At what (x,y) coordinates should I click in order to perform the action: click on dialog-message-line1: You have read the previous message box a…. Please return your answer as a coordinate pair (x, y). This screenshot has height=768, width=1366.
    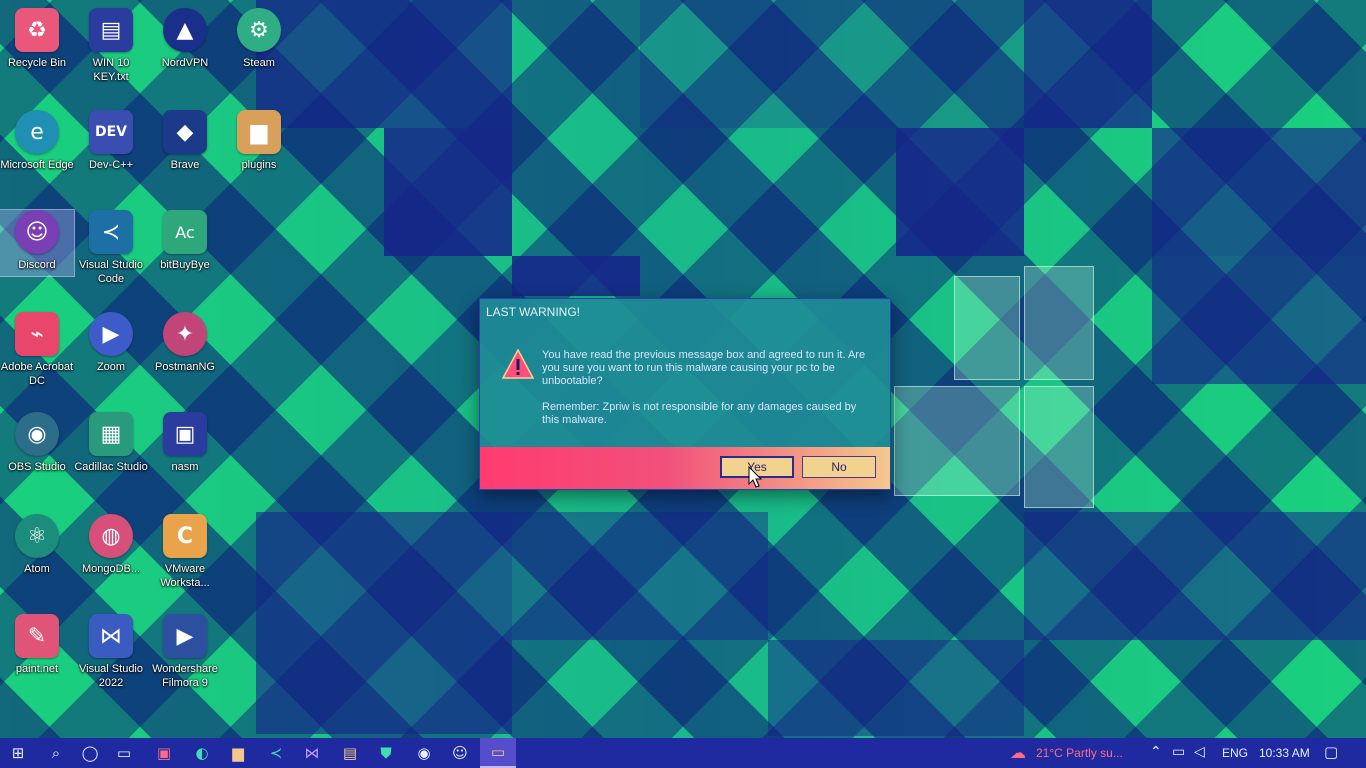
    Looking at the image, I should click on (704, 368).